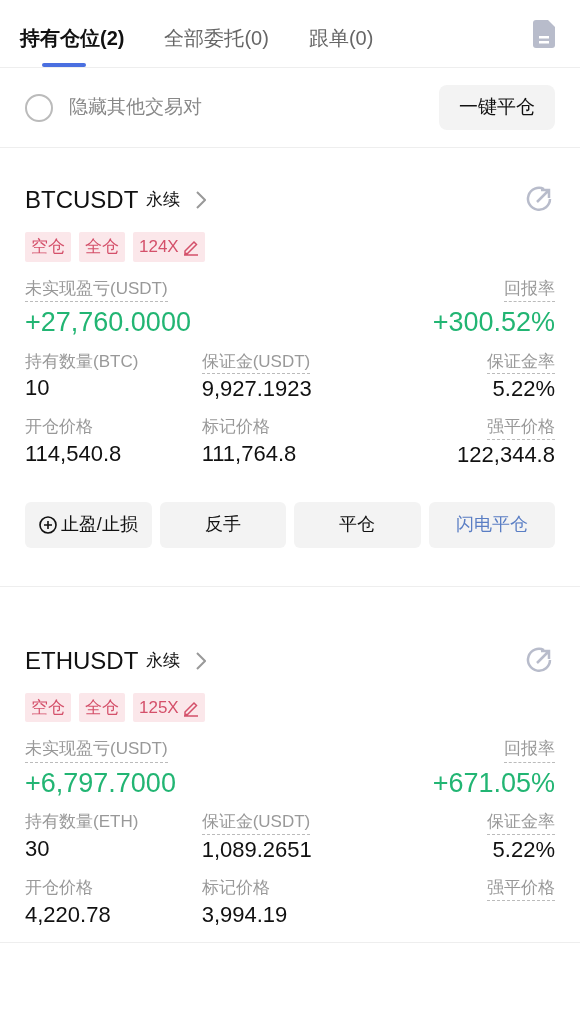 The width and height of the screenshot is (580, 1022). I want to click on field-value: 122,344.8, so click(506, 455).